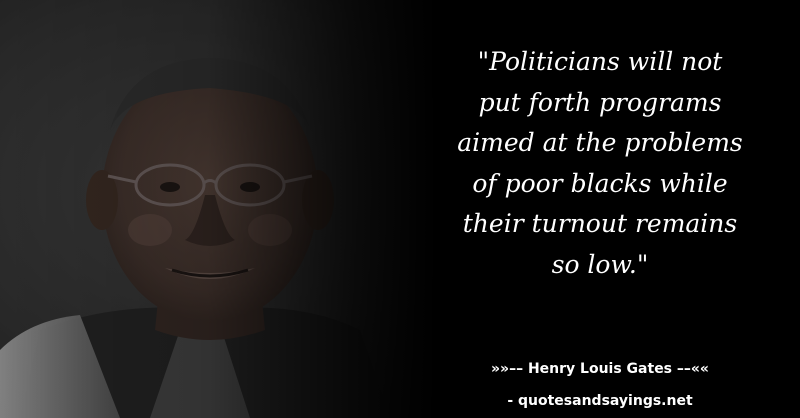 This screenshot has height=418, width=800. I want to click on quote-line: aimed at the problems, so click(600, 142).